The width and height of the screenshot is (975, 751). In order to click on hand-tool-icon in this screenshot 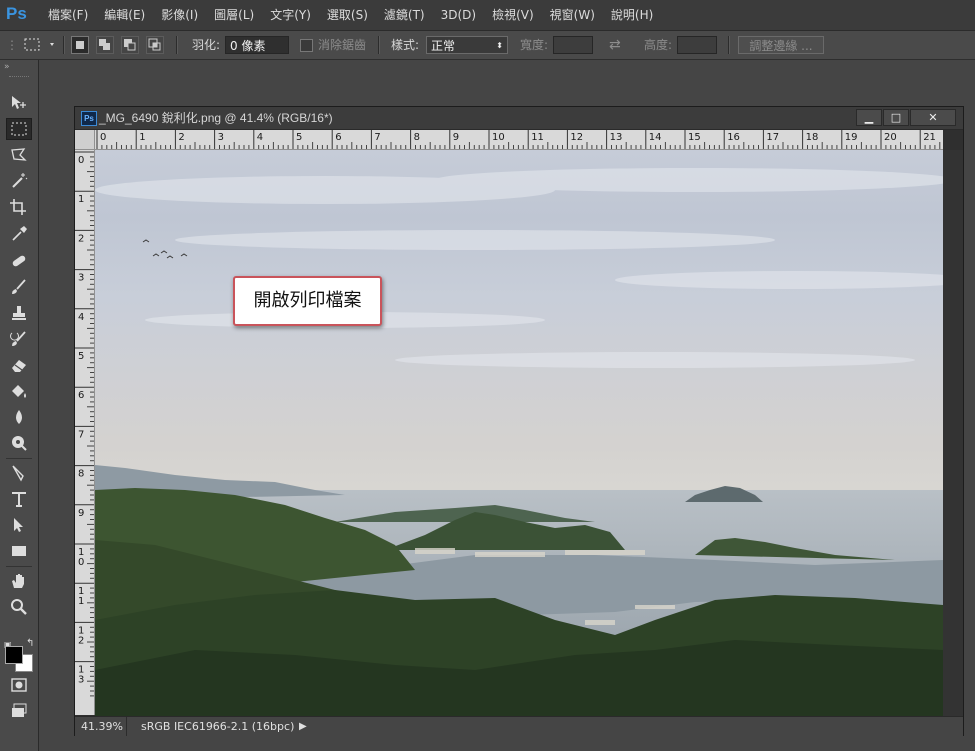, I will do `click(18, 581)`.